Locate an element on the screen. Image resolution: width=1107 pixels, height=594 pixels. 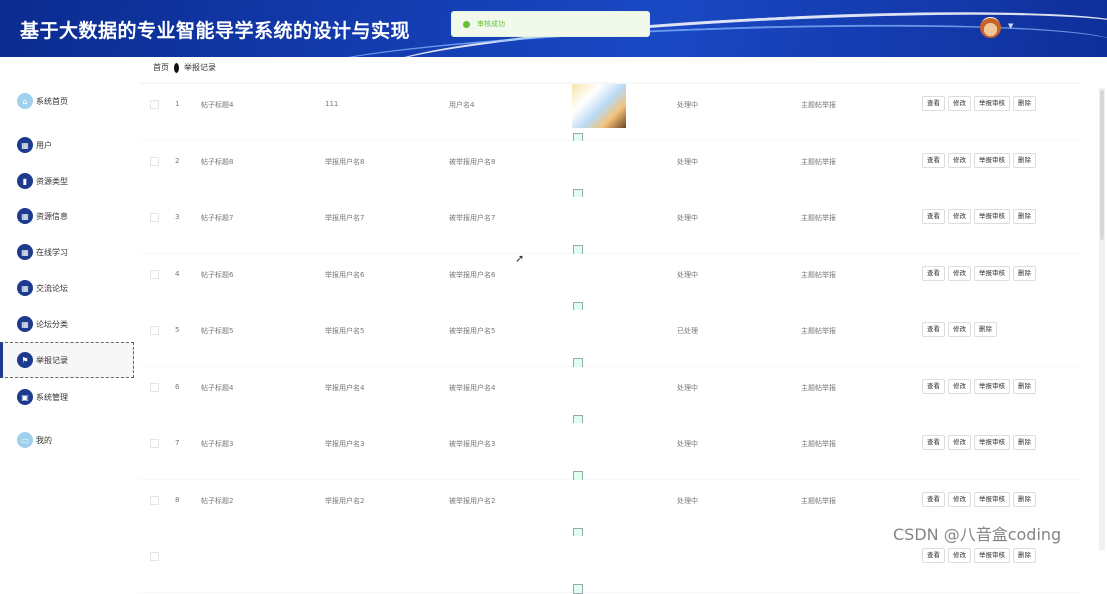
reported-user-cell: 被举报用户名2 is located at coordinates (472, 500).